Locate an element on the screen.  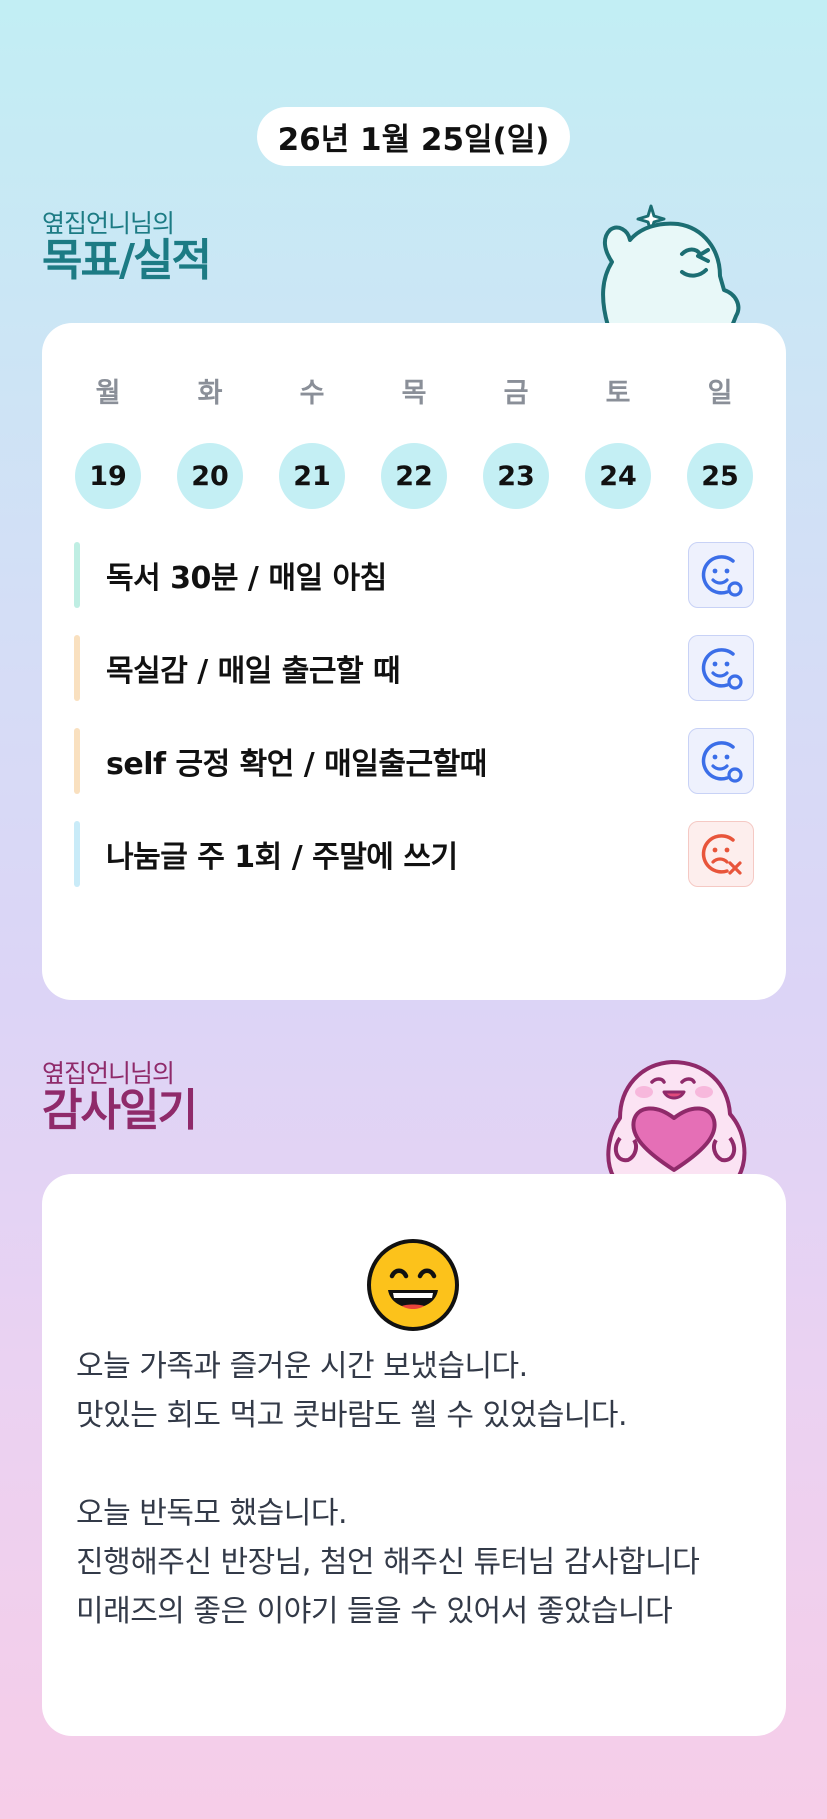
goal-text: 독서 30분 / 매일 아침 is located at coordinates (246, 578).